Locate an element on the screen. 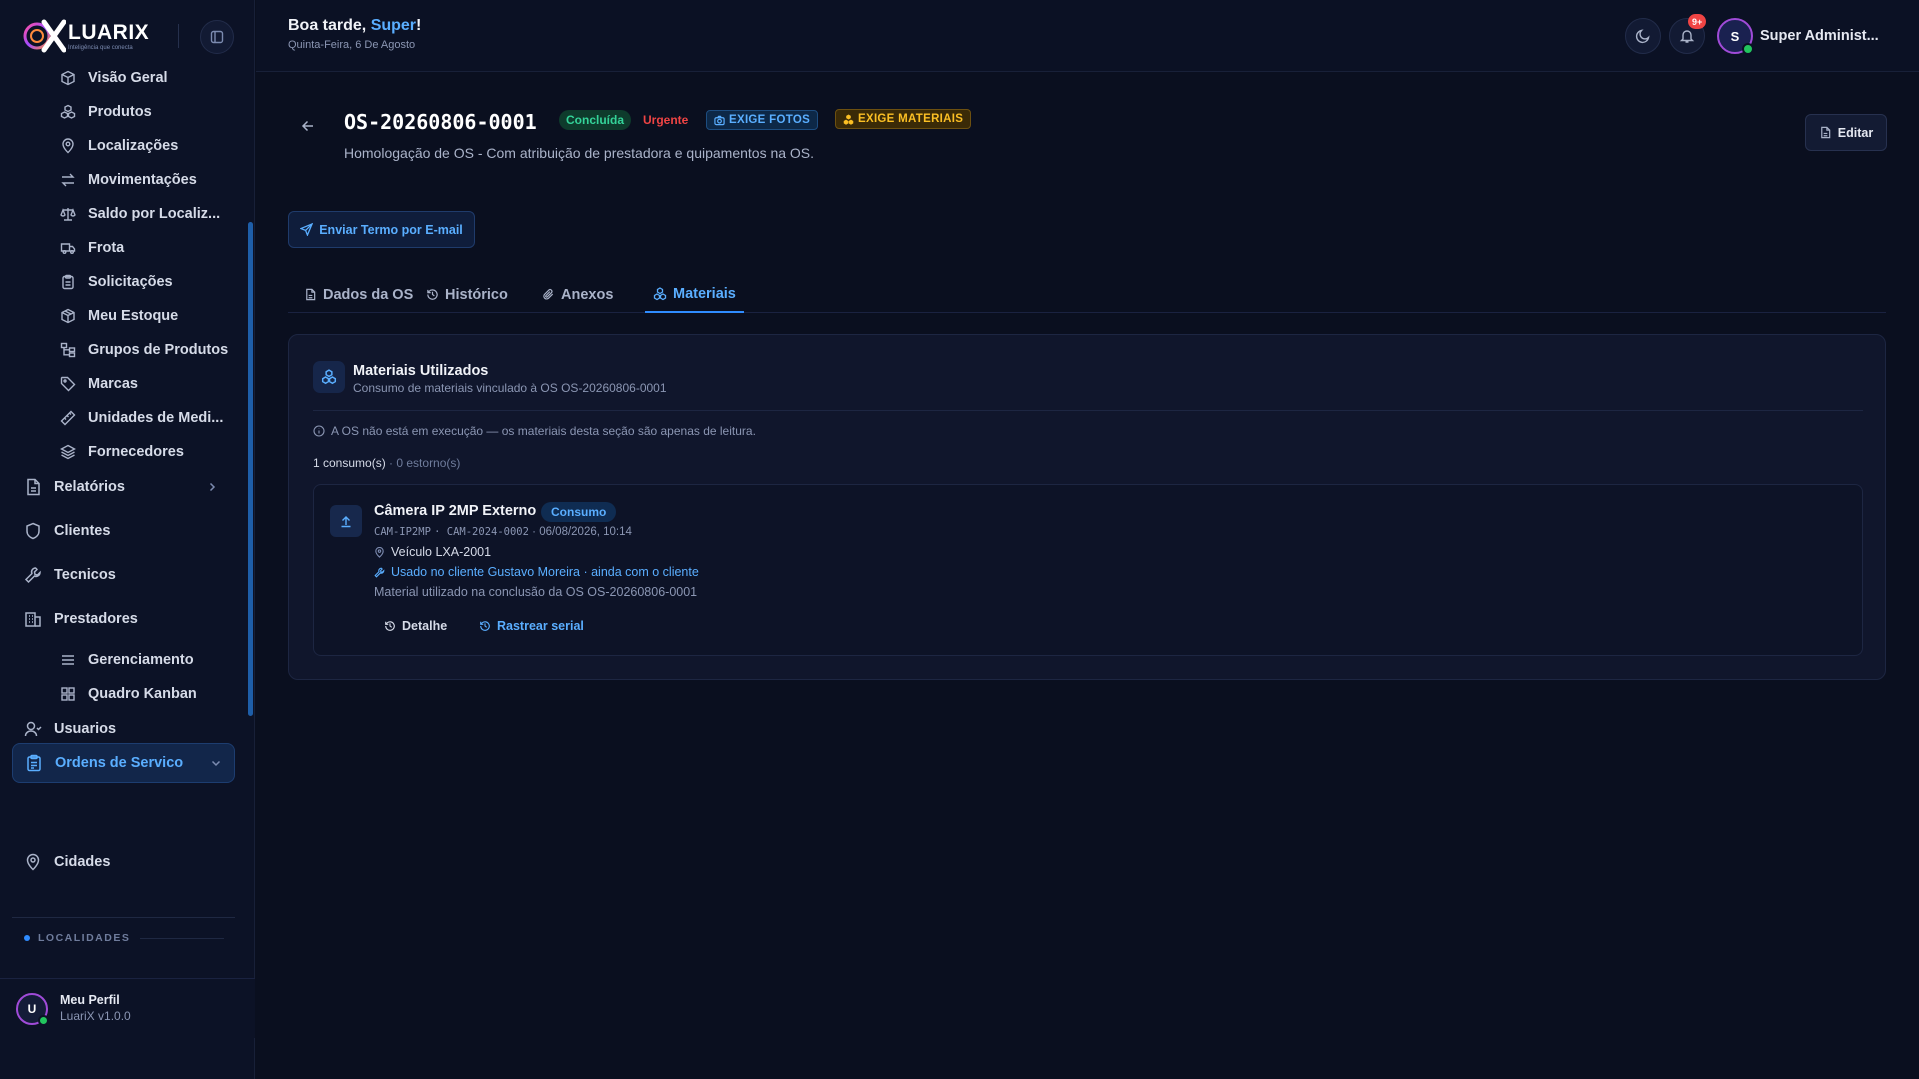 This screenshot has width=1919, height=1079. logo-separator is located at coordinates (178, 36).